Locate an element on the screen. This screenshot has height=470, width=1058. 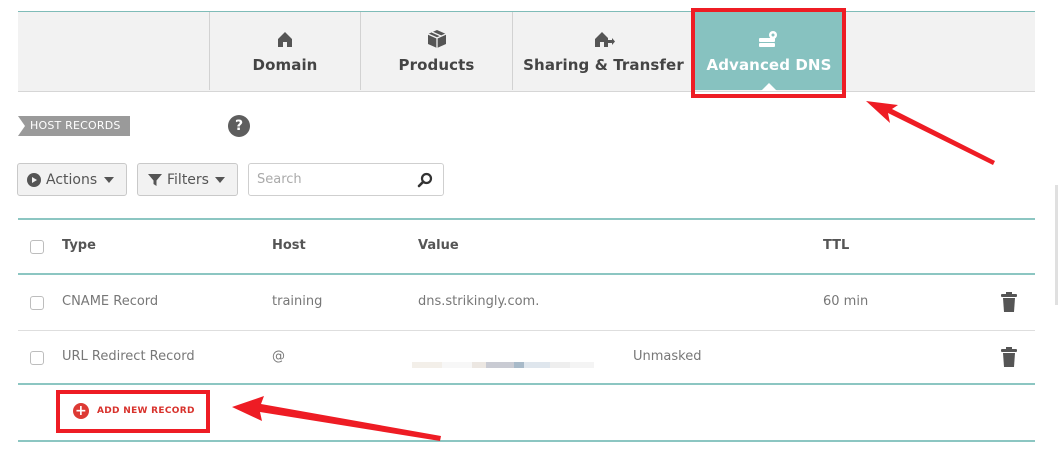
search-input is located at coordinates (332, 179).